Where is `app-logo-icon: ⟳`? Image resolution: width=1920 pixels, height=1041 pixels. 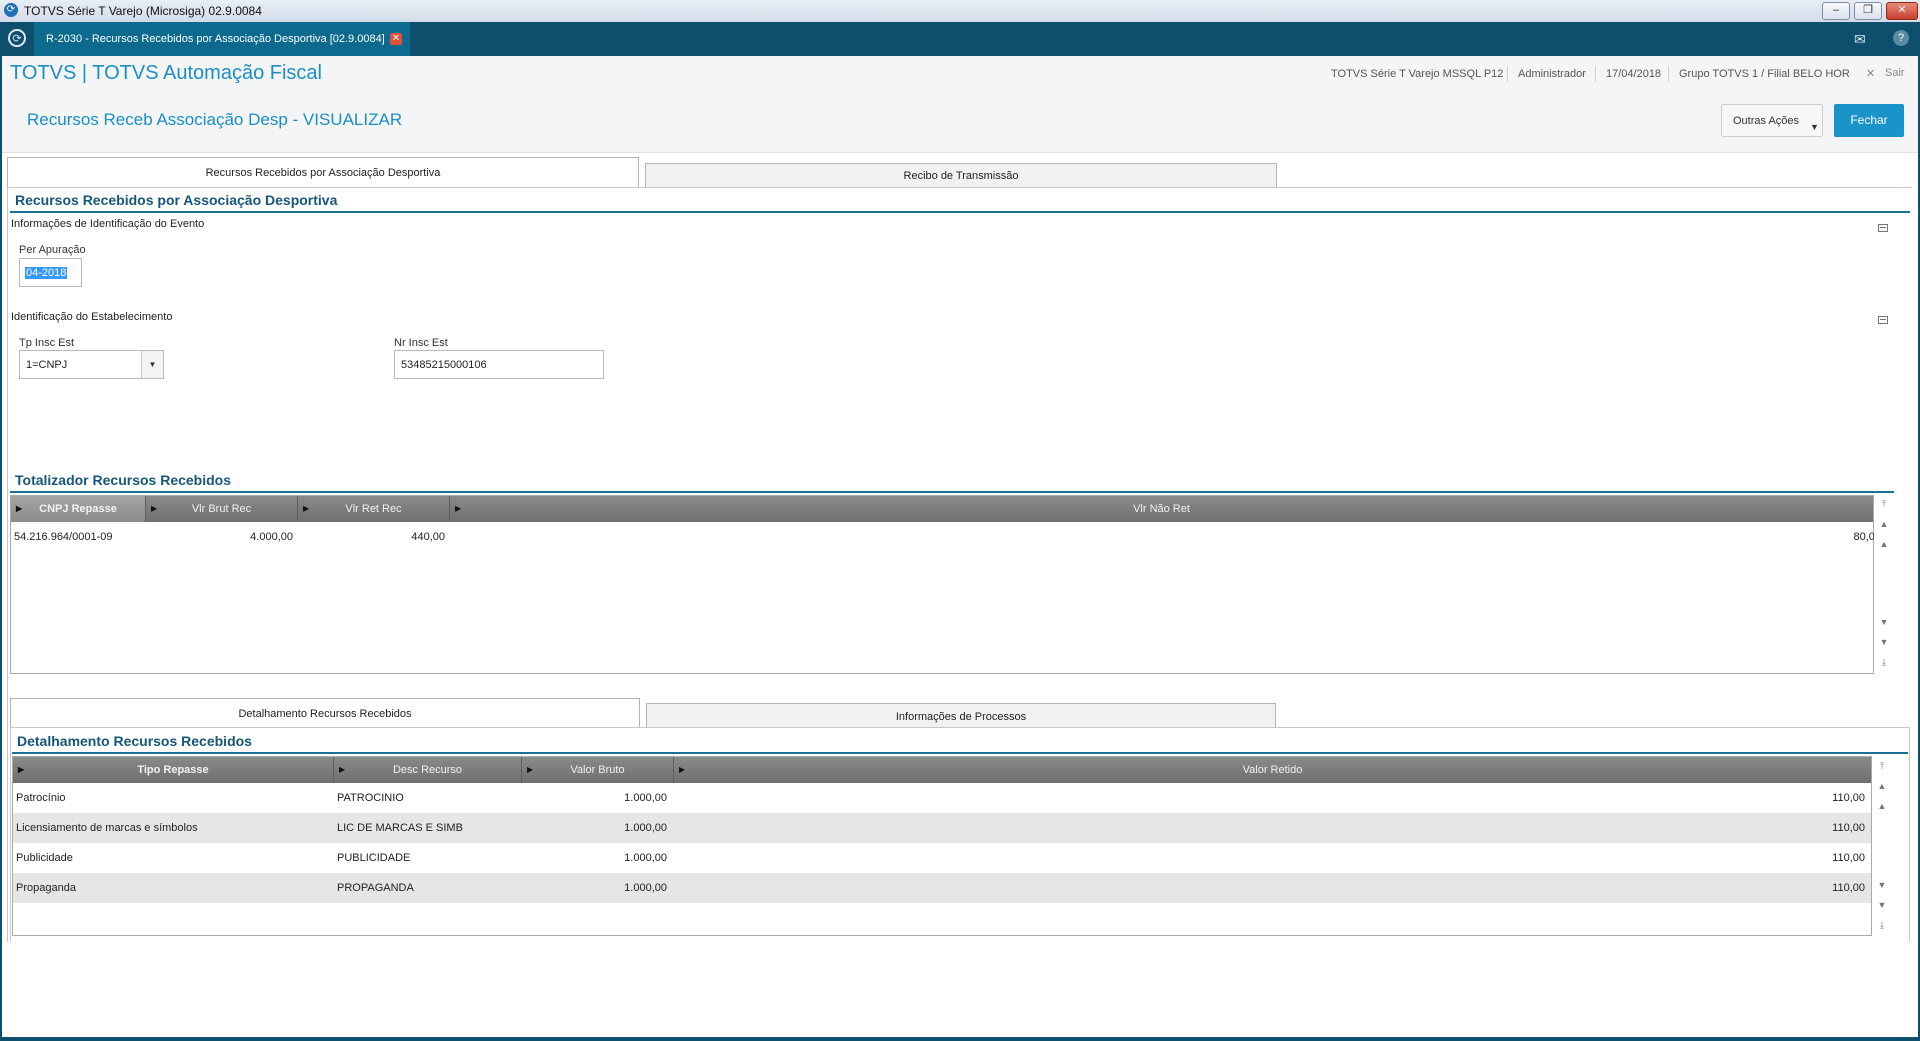
app-logo-icon: ⟳ is located at coordinates (11, 10).